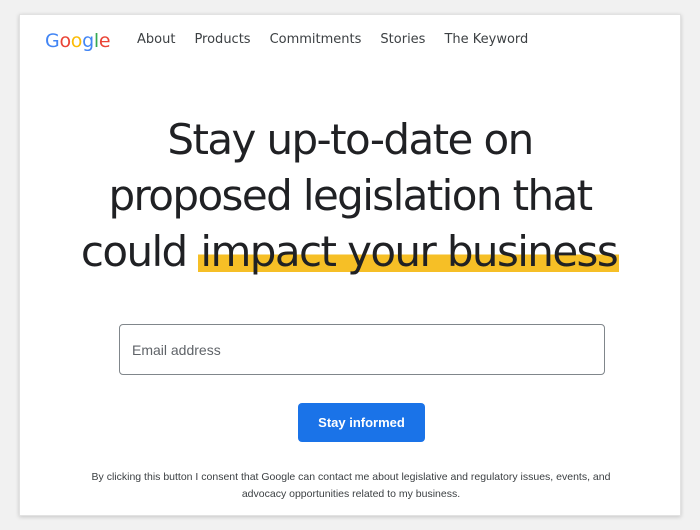 Image resolution: width=700 pixels, height=530 pixels. I want to click on logo-letter: G, so click(52, 41).